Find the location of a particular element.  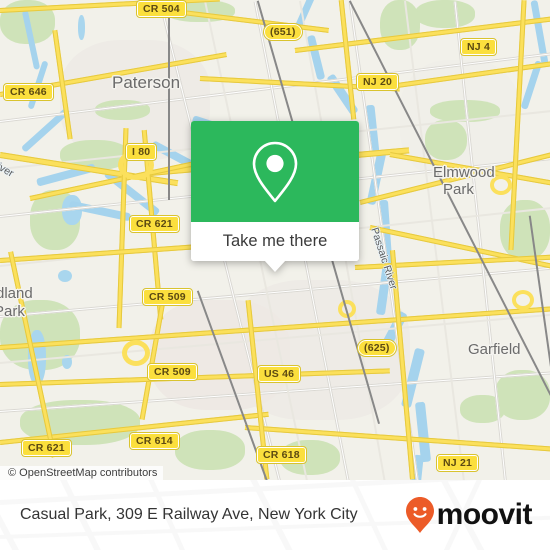

highway-shield: I 80 is located at coordinates (141, 152).